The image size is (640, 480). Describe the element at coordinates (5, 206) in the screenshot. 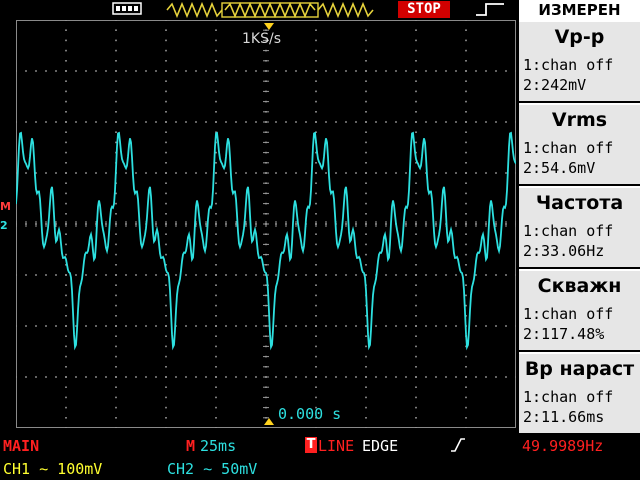

I see `math-ground-marker: M` at that location.